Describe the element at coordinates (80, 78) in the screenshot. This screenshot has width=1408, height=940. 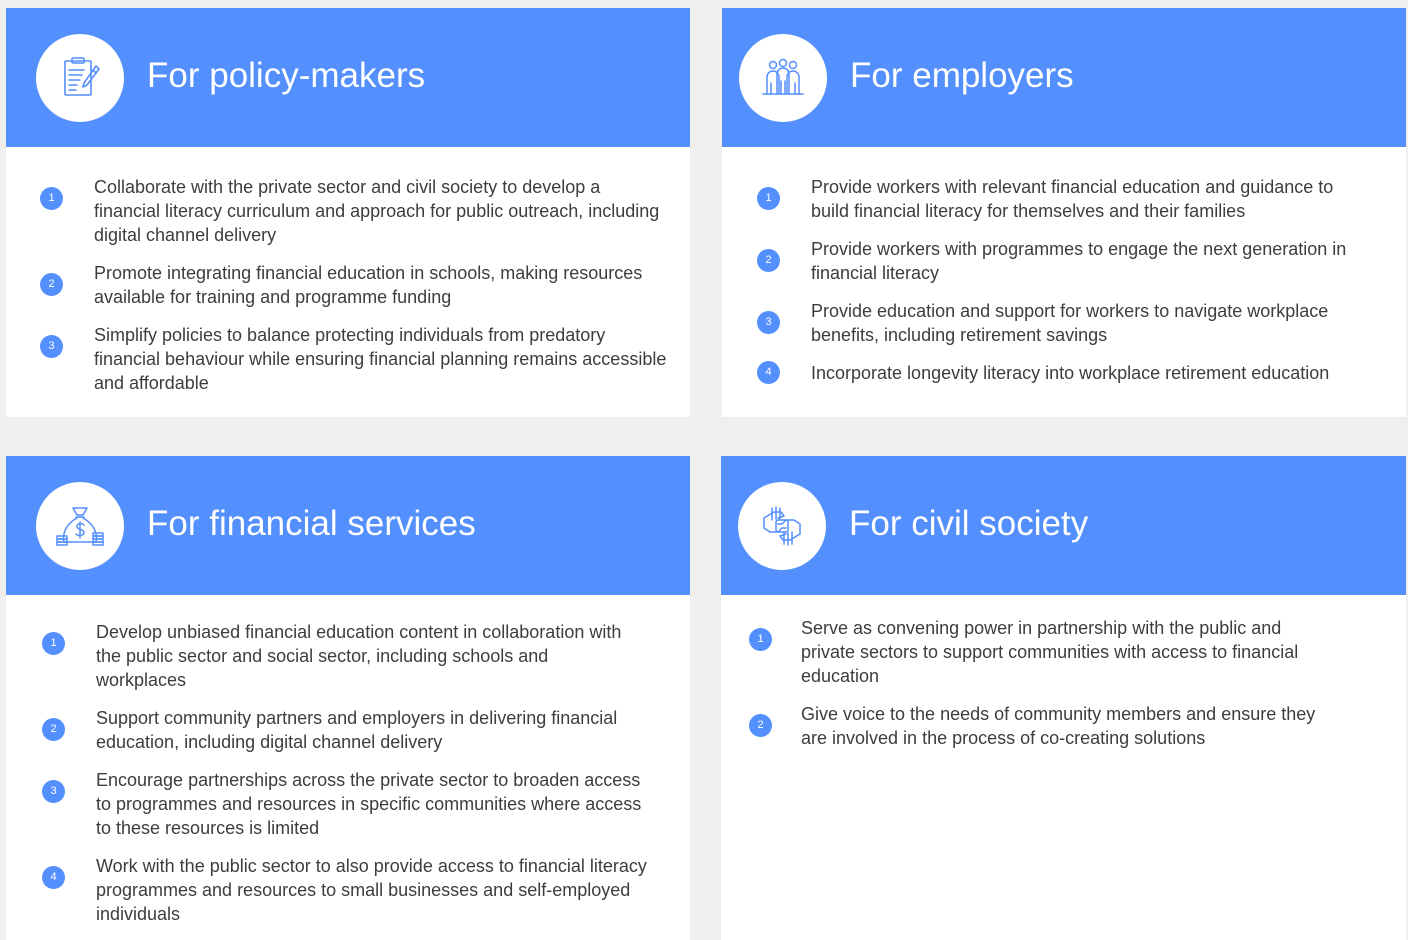
I see `clipboard-pen-icon` at that location.